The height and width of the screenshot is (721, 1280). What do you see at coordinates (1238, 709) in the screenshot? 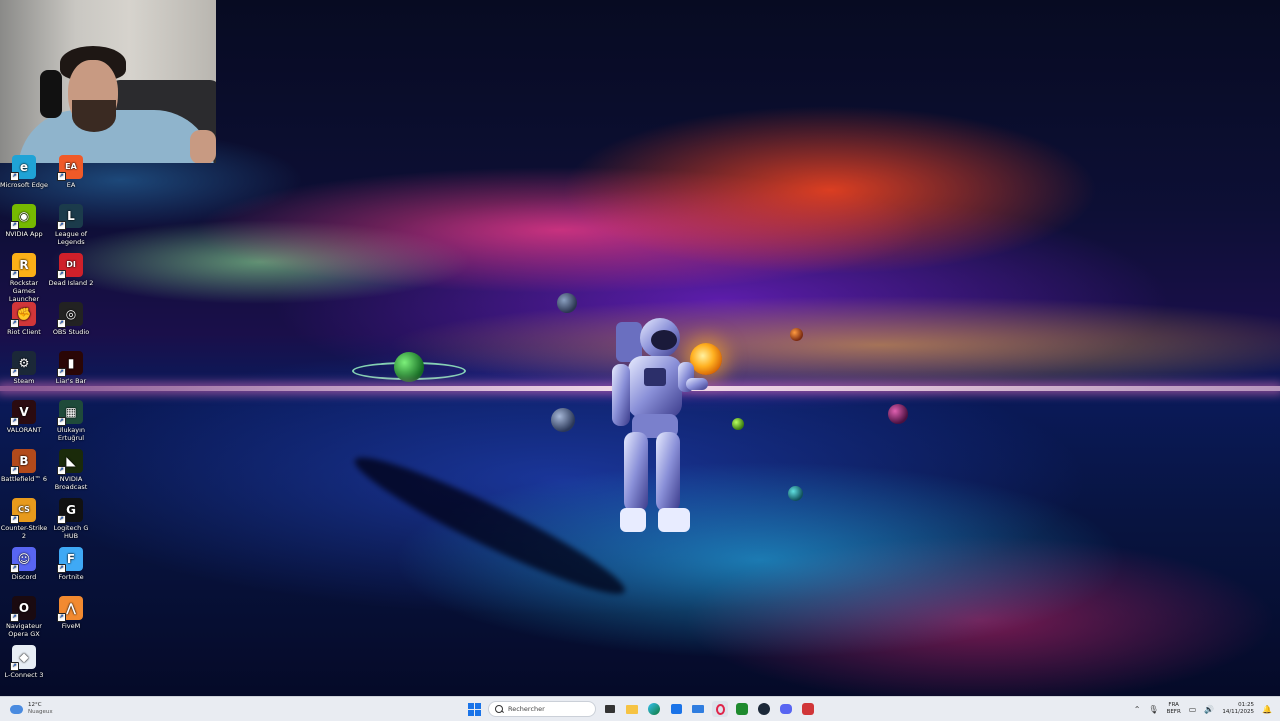
I see `clock: 01:25 14/11/2025` at bounding box center [1238, 709].